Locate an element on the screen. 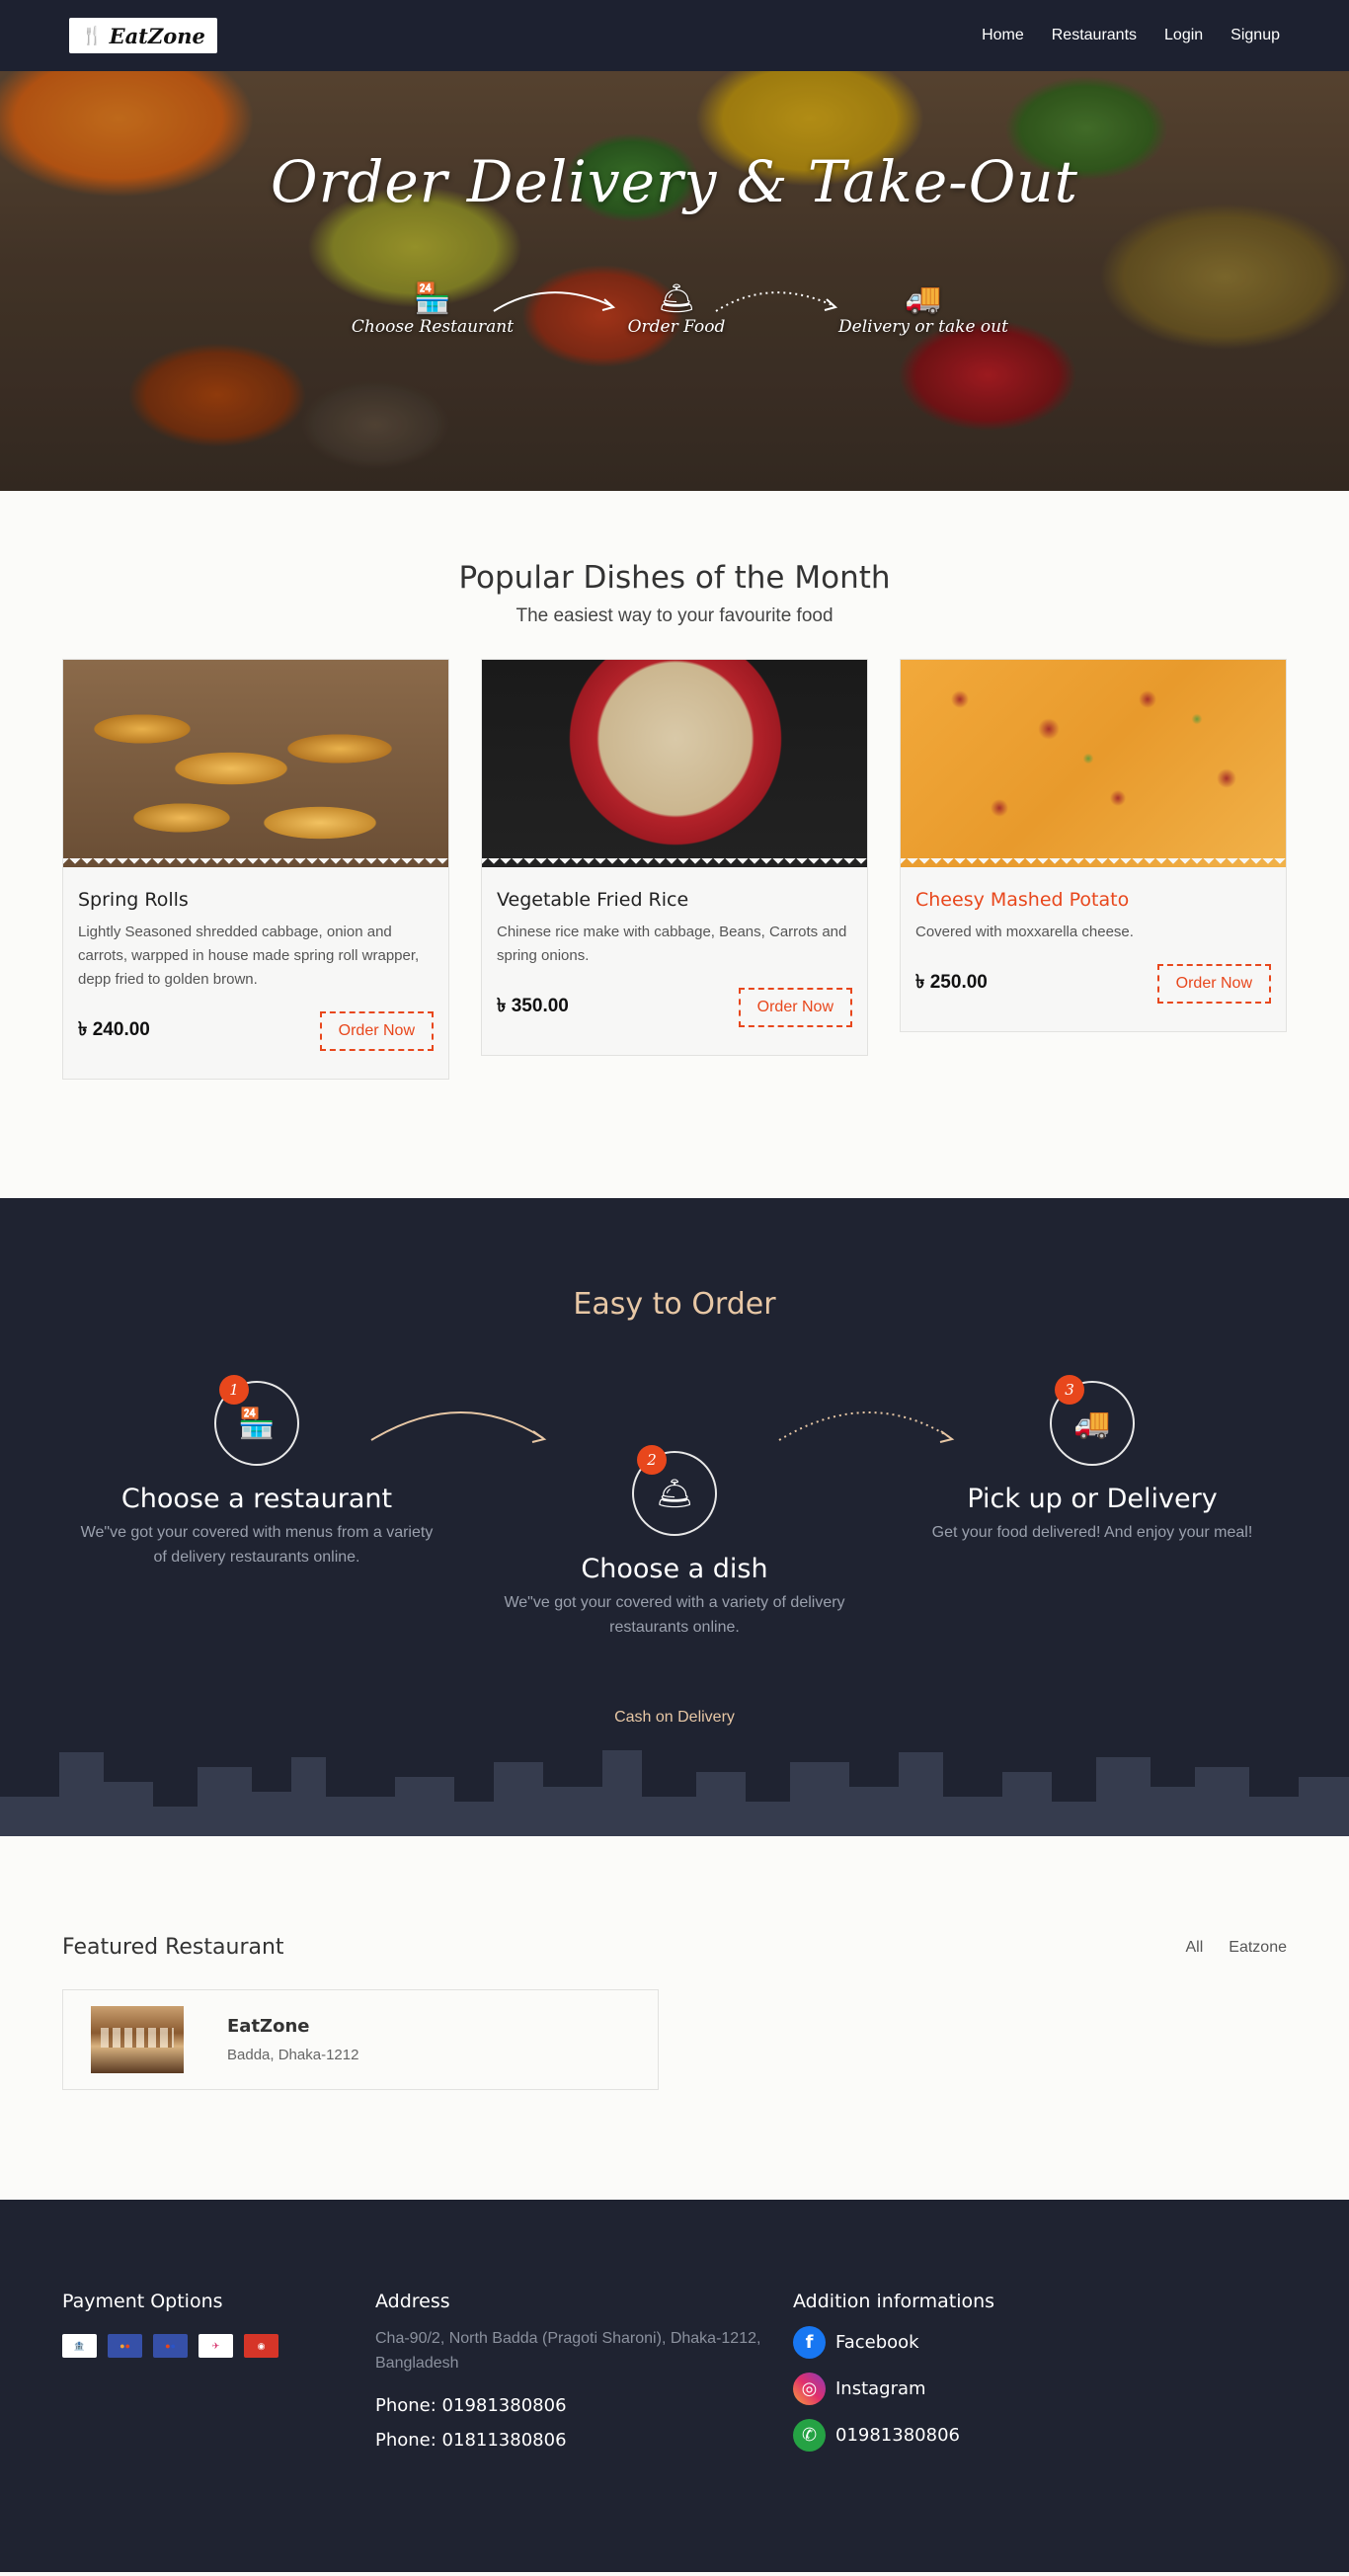 Image resolution: width=1349 pixels, height=2576 pixels. store-icon: 🏪 is located at coordinates (257, 1423).